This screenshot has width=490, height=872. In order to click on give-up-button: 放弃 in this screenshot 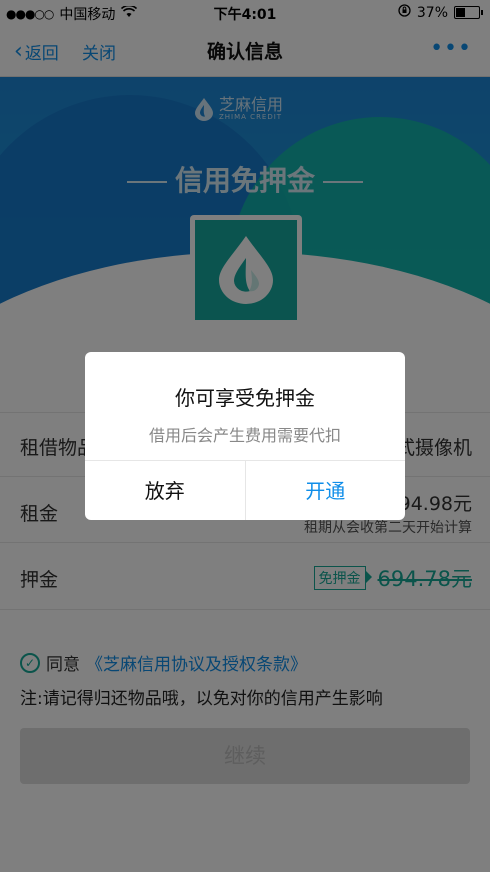, I will do `click(165, 490)`.